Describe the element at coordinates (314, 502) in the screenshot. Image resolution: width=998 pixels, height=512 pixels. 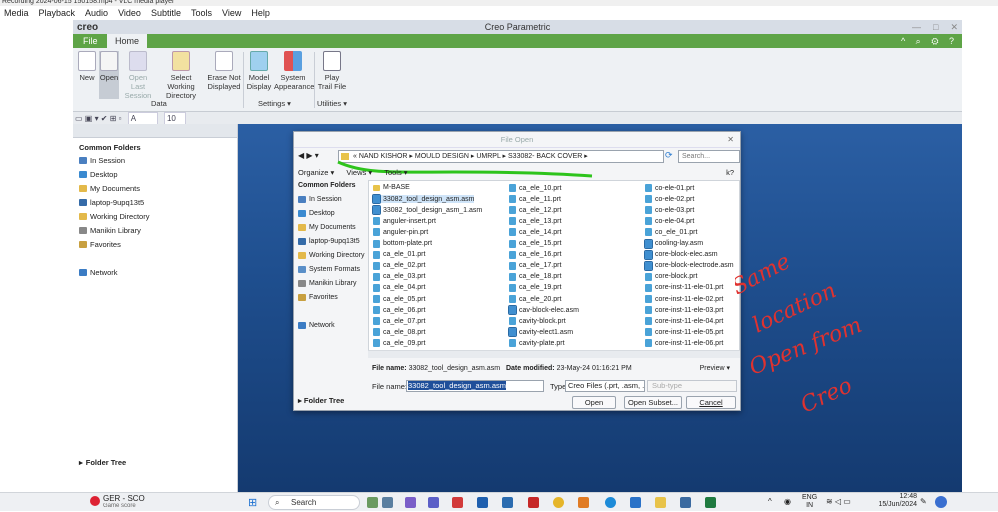
I see `taskbar-search: ⌕ Search` at that location.